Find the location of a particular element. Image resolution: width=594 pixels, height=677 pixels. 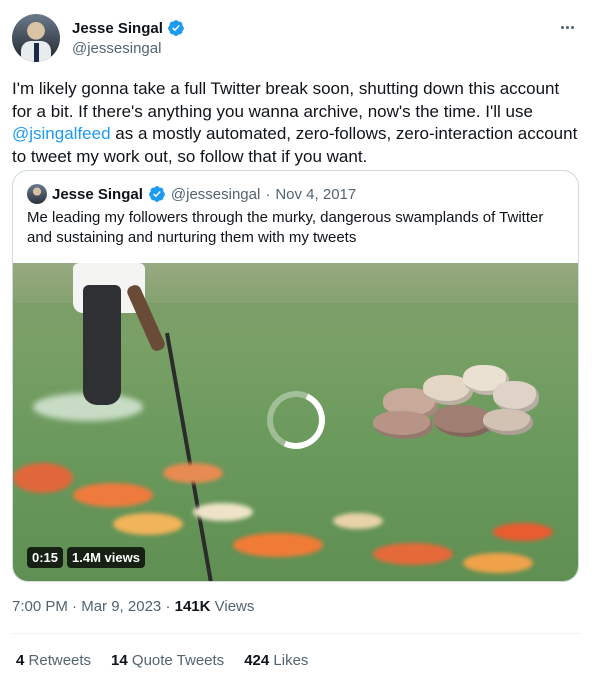

tweet-header: Jesse Singal @jessesingal is located at coordinates (297, 38).